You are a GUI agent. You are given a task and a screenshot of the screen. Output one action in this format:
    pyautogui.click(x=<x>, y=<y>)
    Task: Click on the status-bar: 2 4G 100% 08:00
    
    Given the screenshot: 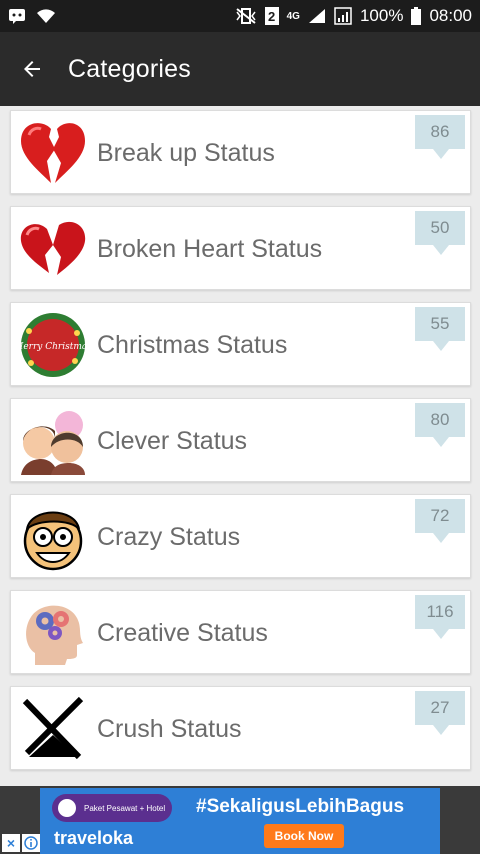 What is the action you would take?
    pyautogui.click(x=240, y=16)
    